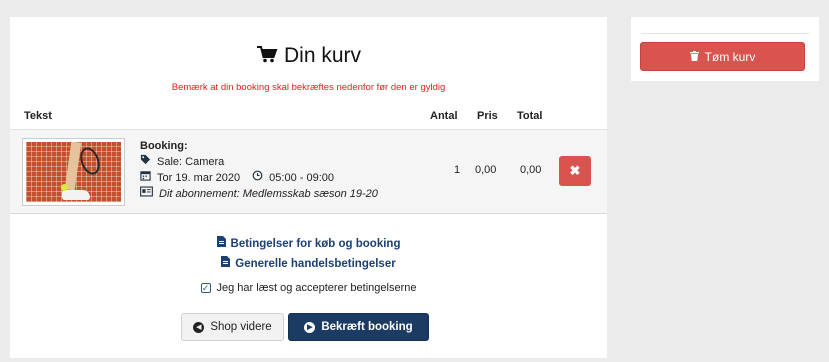 The height and width of the screenshot is (362, 829). I want to click on terms-general-link: Generelle handelsbetingelser, so click(308, 264).